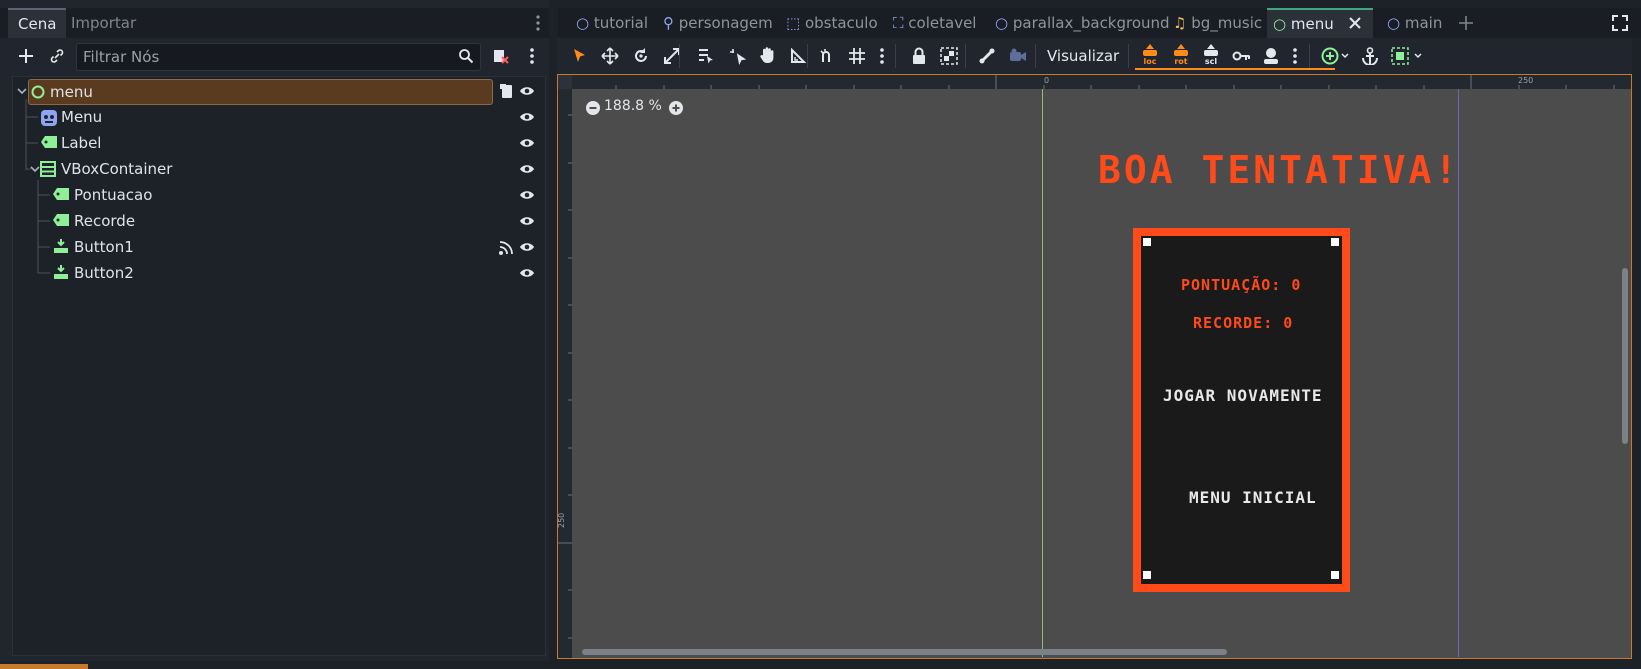  I want to click on tab-obstaculo: ⬚ obstaculo, so click(832, 23).